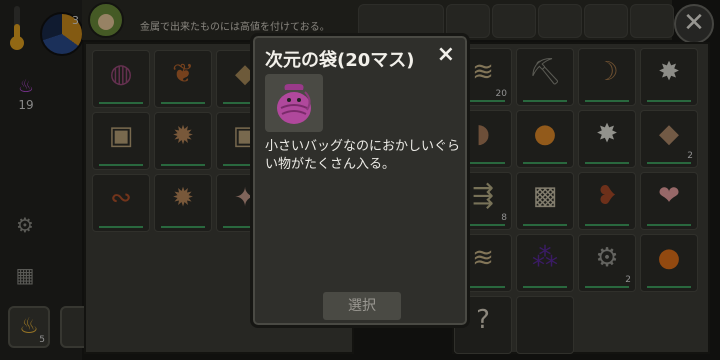 Image resolution: width=720 pixels, height=360 pixels. What do you see at coordinates (694, 24) in the screenshot?
I see `close-inventory-button: ✕` at bounding box center [694, 24].